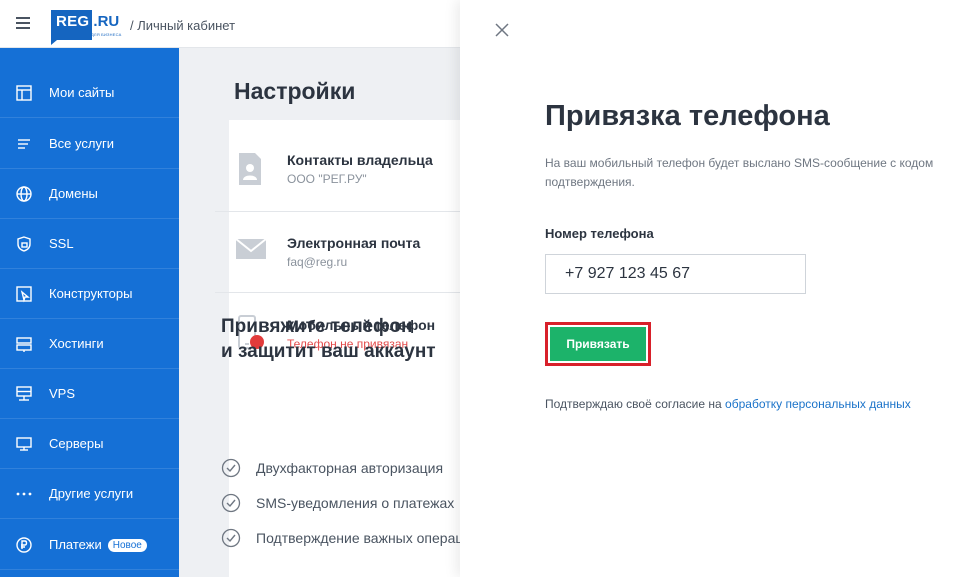  I want to click on sidebar-item-label: Конструкторы, so click(91, 293).